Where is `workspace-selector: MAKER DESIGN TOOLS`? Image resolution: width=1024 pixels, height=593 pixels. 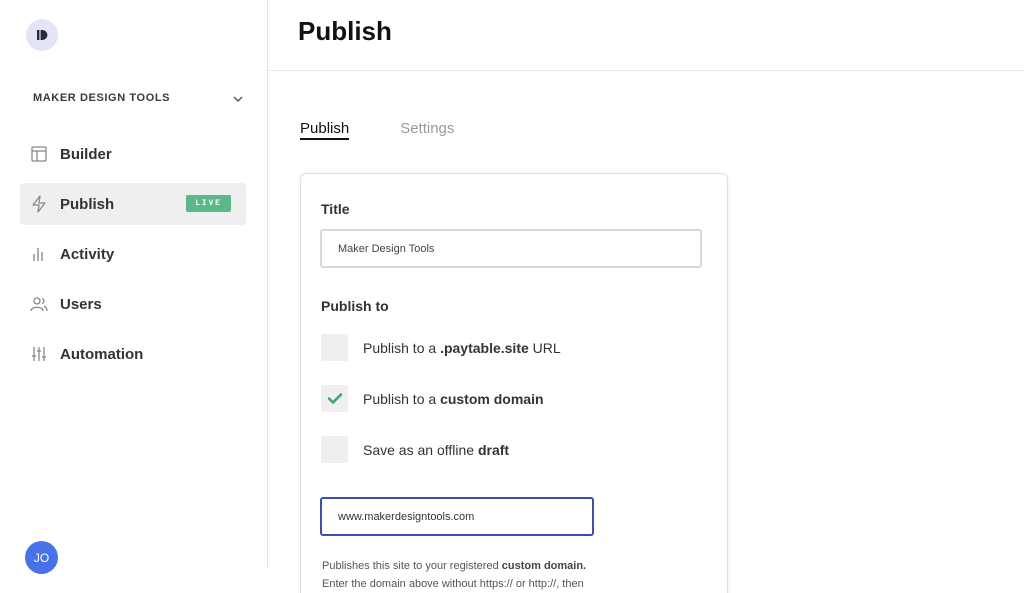 workspace-selector: MAKER DESIGN TOOLS is located at coordinates (138, 98).